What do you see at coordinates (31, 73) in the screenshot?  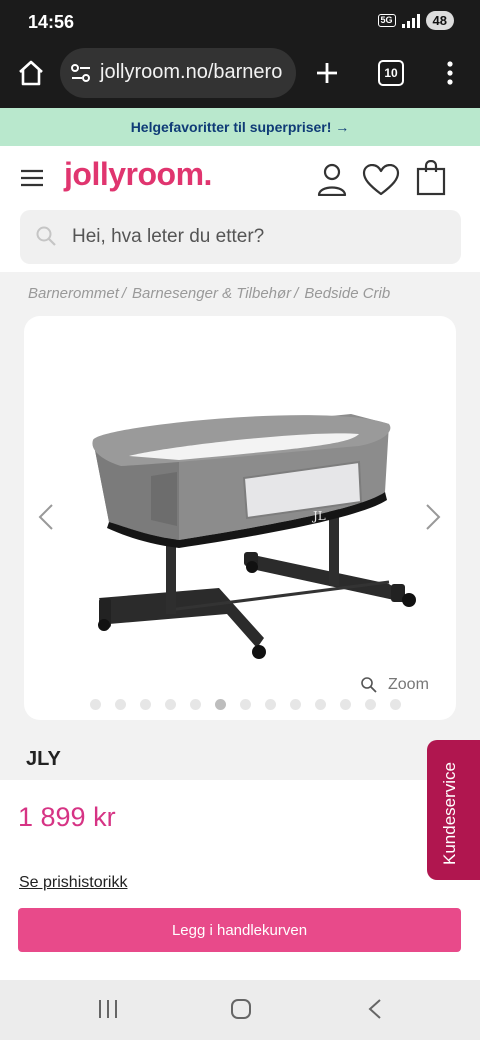 I see `home-icon` at bounding box center [31, 73].